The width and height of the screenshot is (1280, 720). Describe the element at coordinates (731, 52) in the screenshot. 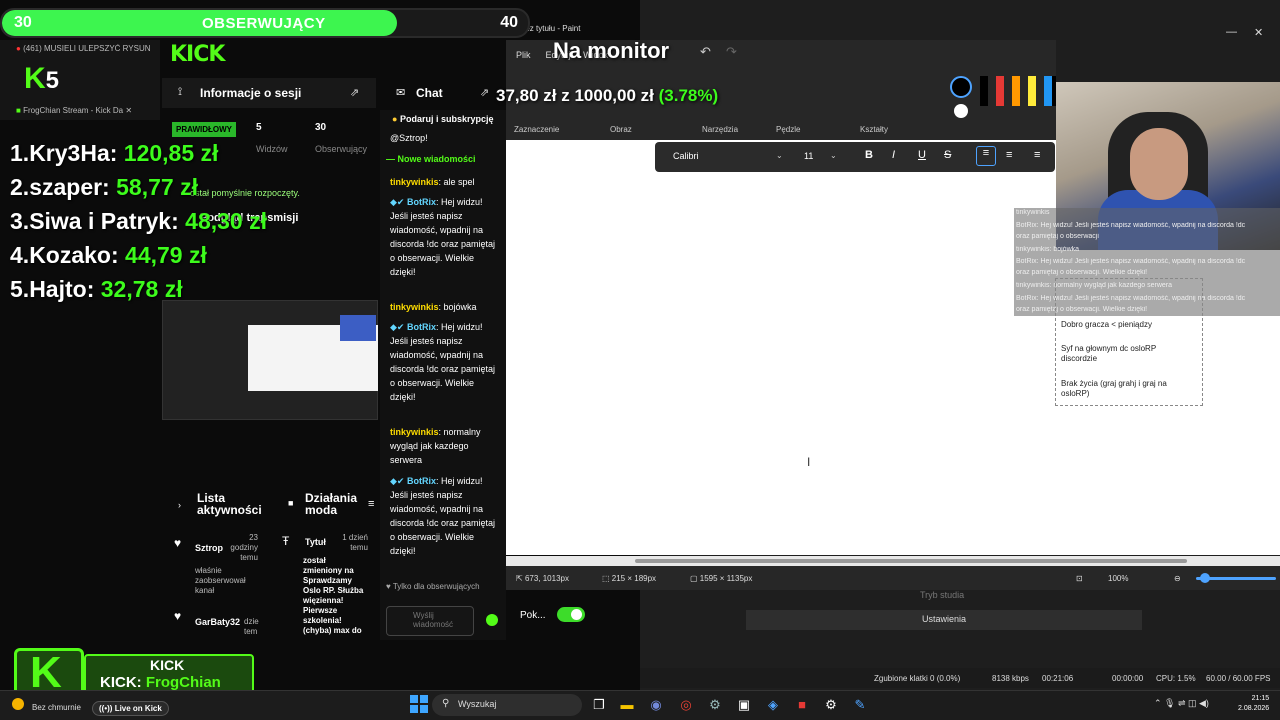

I see `redo-icon: ↷` at that location.